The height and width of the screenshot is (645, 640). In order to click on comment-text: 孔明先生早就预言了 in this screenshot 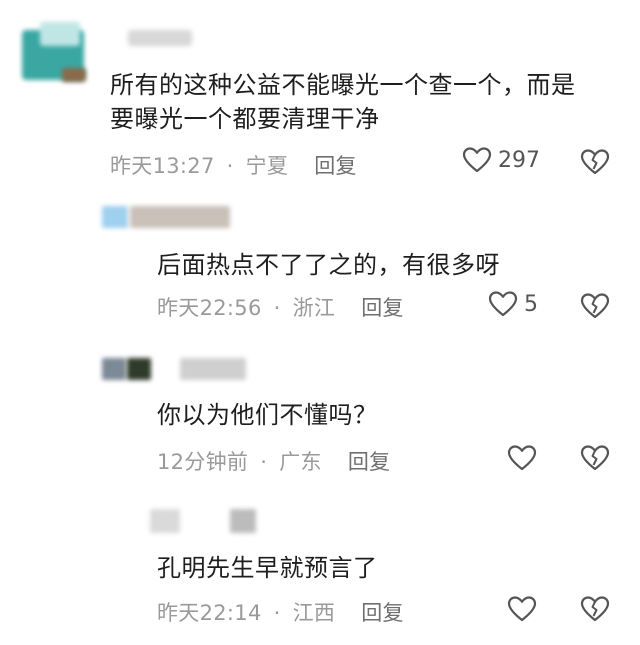, I will do `click(267, 568)`.